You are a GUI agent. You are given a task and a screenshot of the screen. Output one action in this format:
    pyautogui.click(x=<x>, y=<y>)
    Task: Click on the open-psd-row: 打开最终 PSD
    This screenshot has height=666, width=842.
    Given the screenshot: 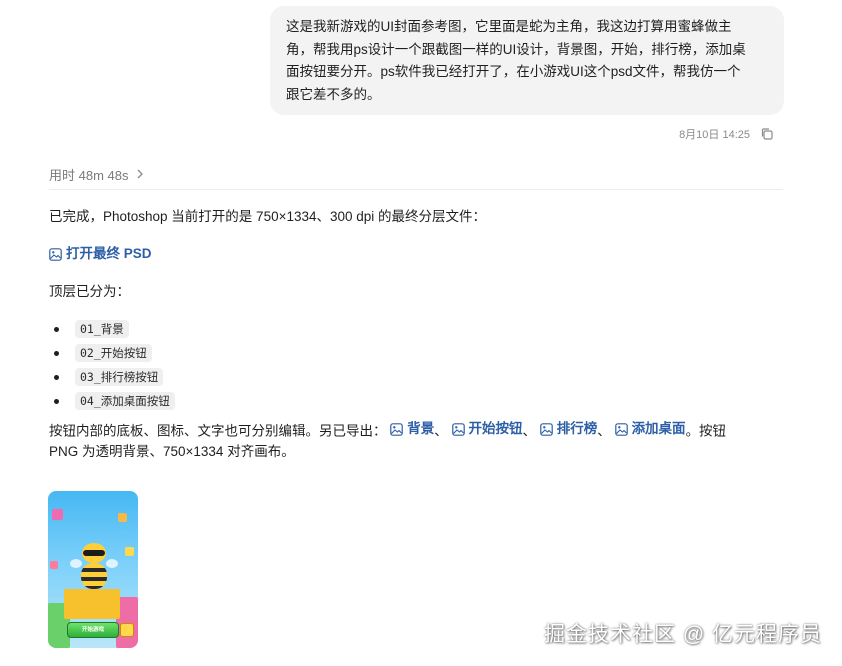 What is the action you would take?
    pyautogui.click(x=100, y=255)
    